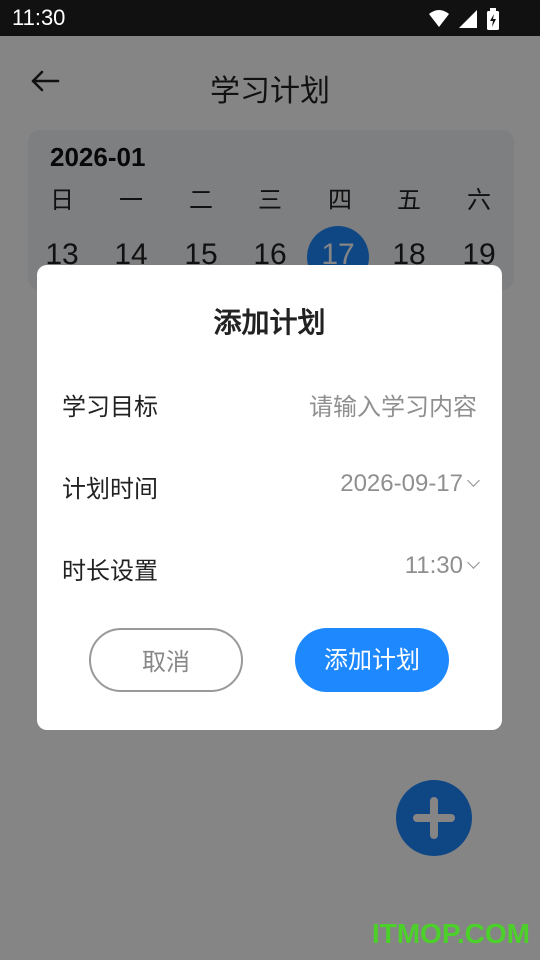 The width and height of the screenshot is (540, 960). Describe the element at coordinates (401, 483) in the screenshot. I see `plan-time-value: 2026-09-17` at that location.